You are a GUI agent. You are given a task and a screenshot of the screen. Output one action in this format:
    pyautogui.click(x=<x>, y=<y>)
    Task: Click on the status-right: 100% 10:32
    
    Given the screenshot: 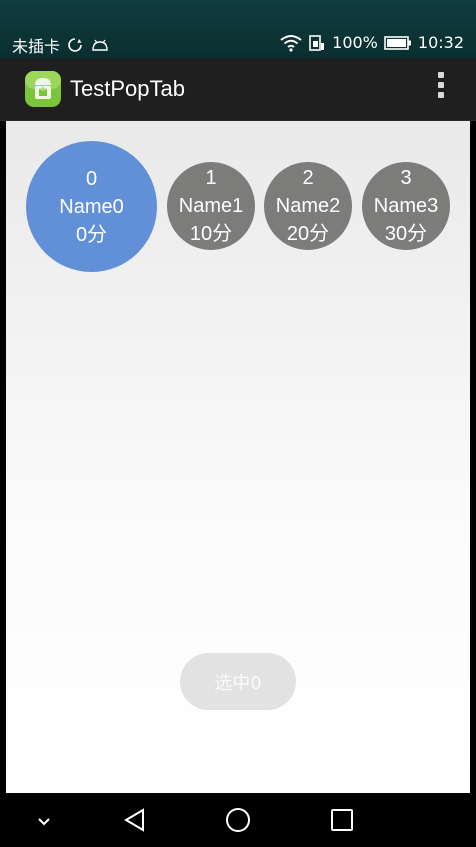 What is the action you would take?
    pyautogui.click(x=372, y=42)
    